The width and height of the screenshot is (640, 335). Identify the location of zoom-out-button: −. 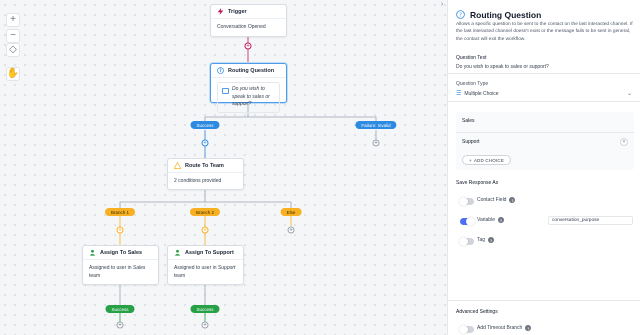
(13, 36).